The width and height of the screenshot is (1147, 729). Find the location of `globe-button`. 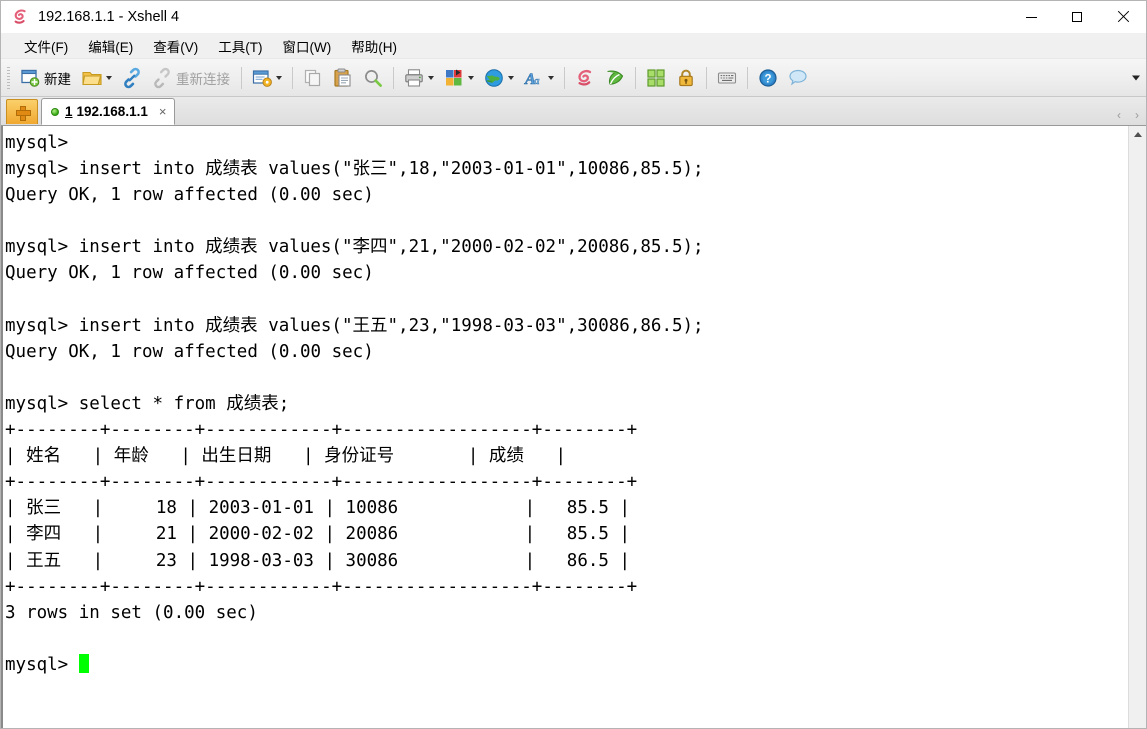

globe-button is located at coordinates (499, 78).